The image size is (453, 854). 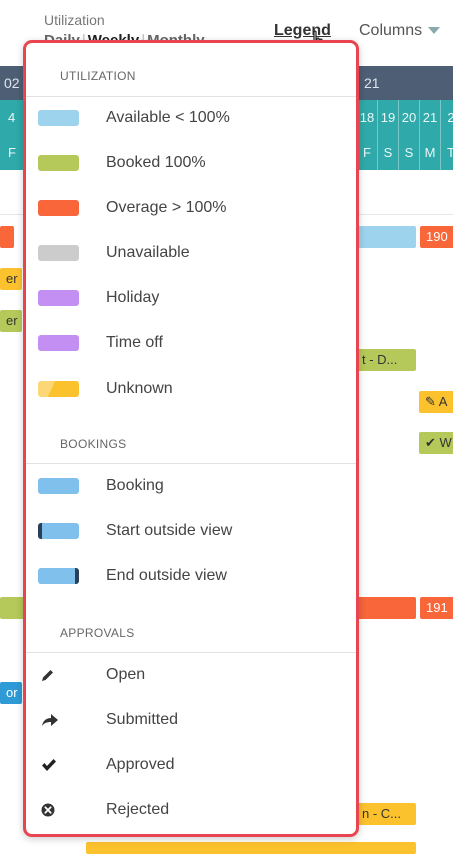 What do you see at coordinates (166, 207) in the screenshot?
I see `legend-item-label: Overage > 100%` at bounding box center [166, 207].